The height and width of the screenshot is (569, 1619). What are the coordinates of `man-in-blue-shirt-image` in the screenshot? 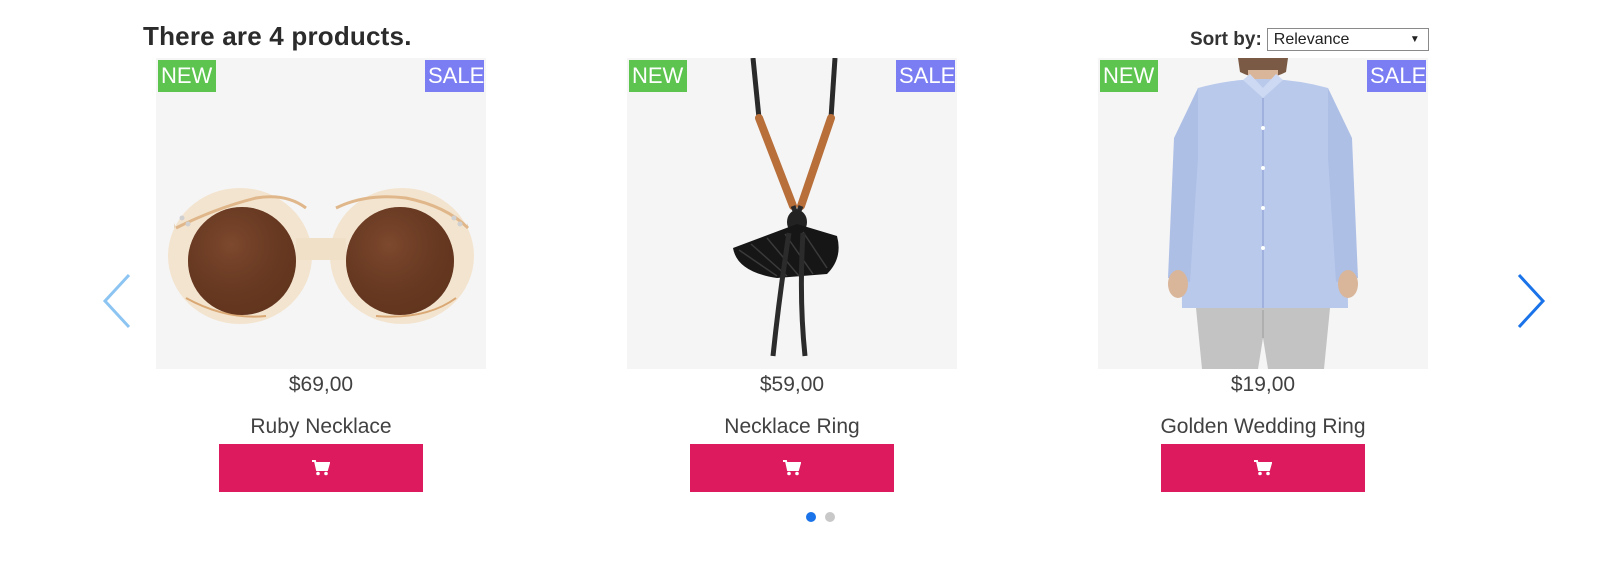 It's located at (1263, 213).